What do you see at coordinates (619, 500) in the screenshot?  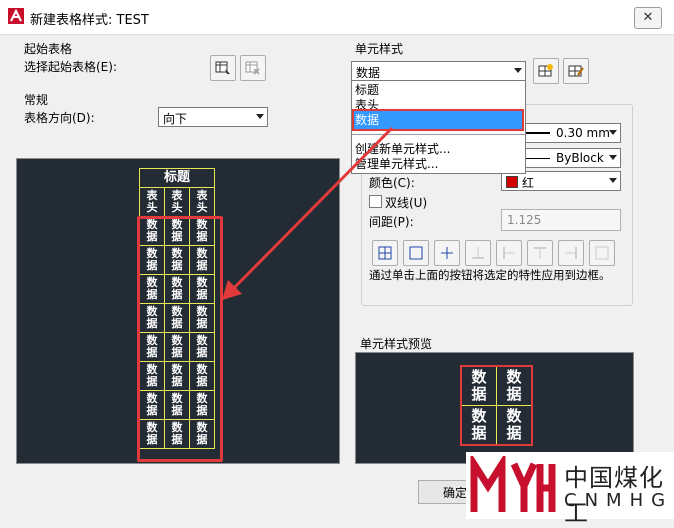 I see `watermark-name-en: CNMHG` at bounding box center [619, 500].